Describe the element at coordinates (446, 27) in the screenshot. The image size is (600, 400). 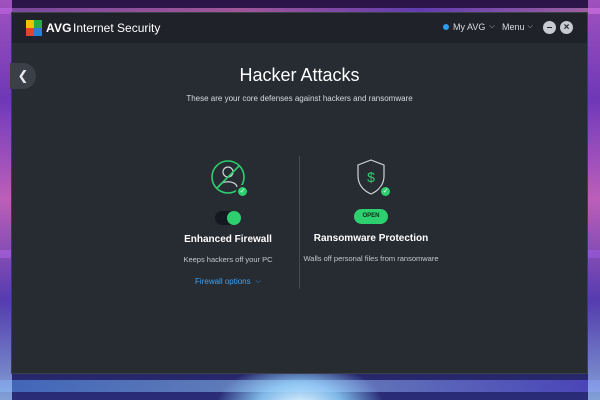
I see `status-dot-icon` at that location.